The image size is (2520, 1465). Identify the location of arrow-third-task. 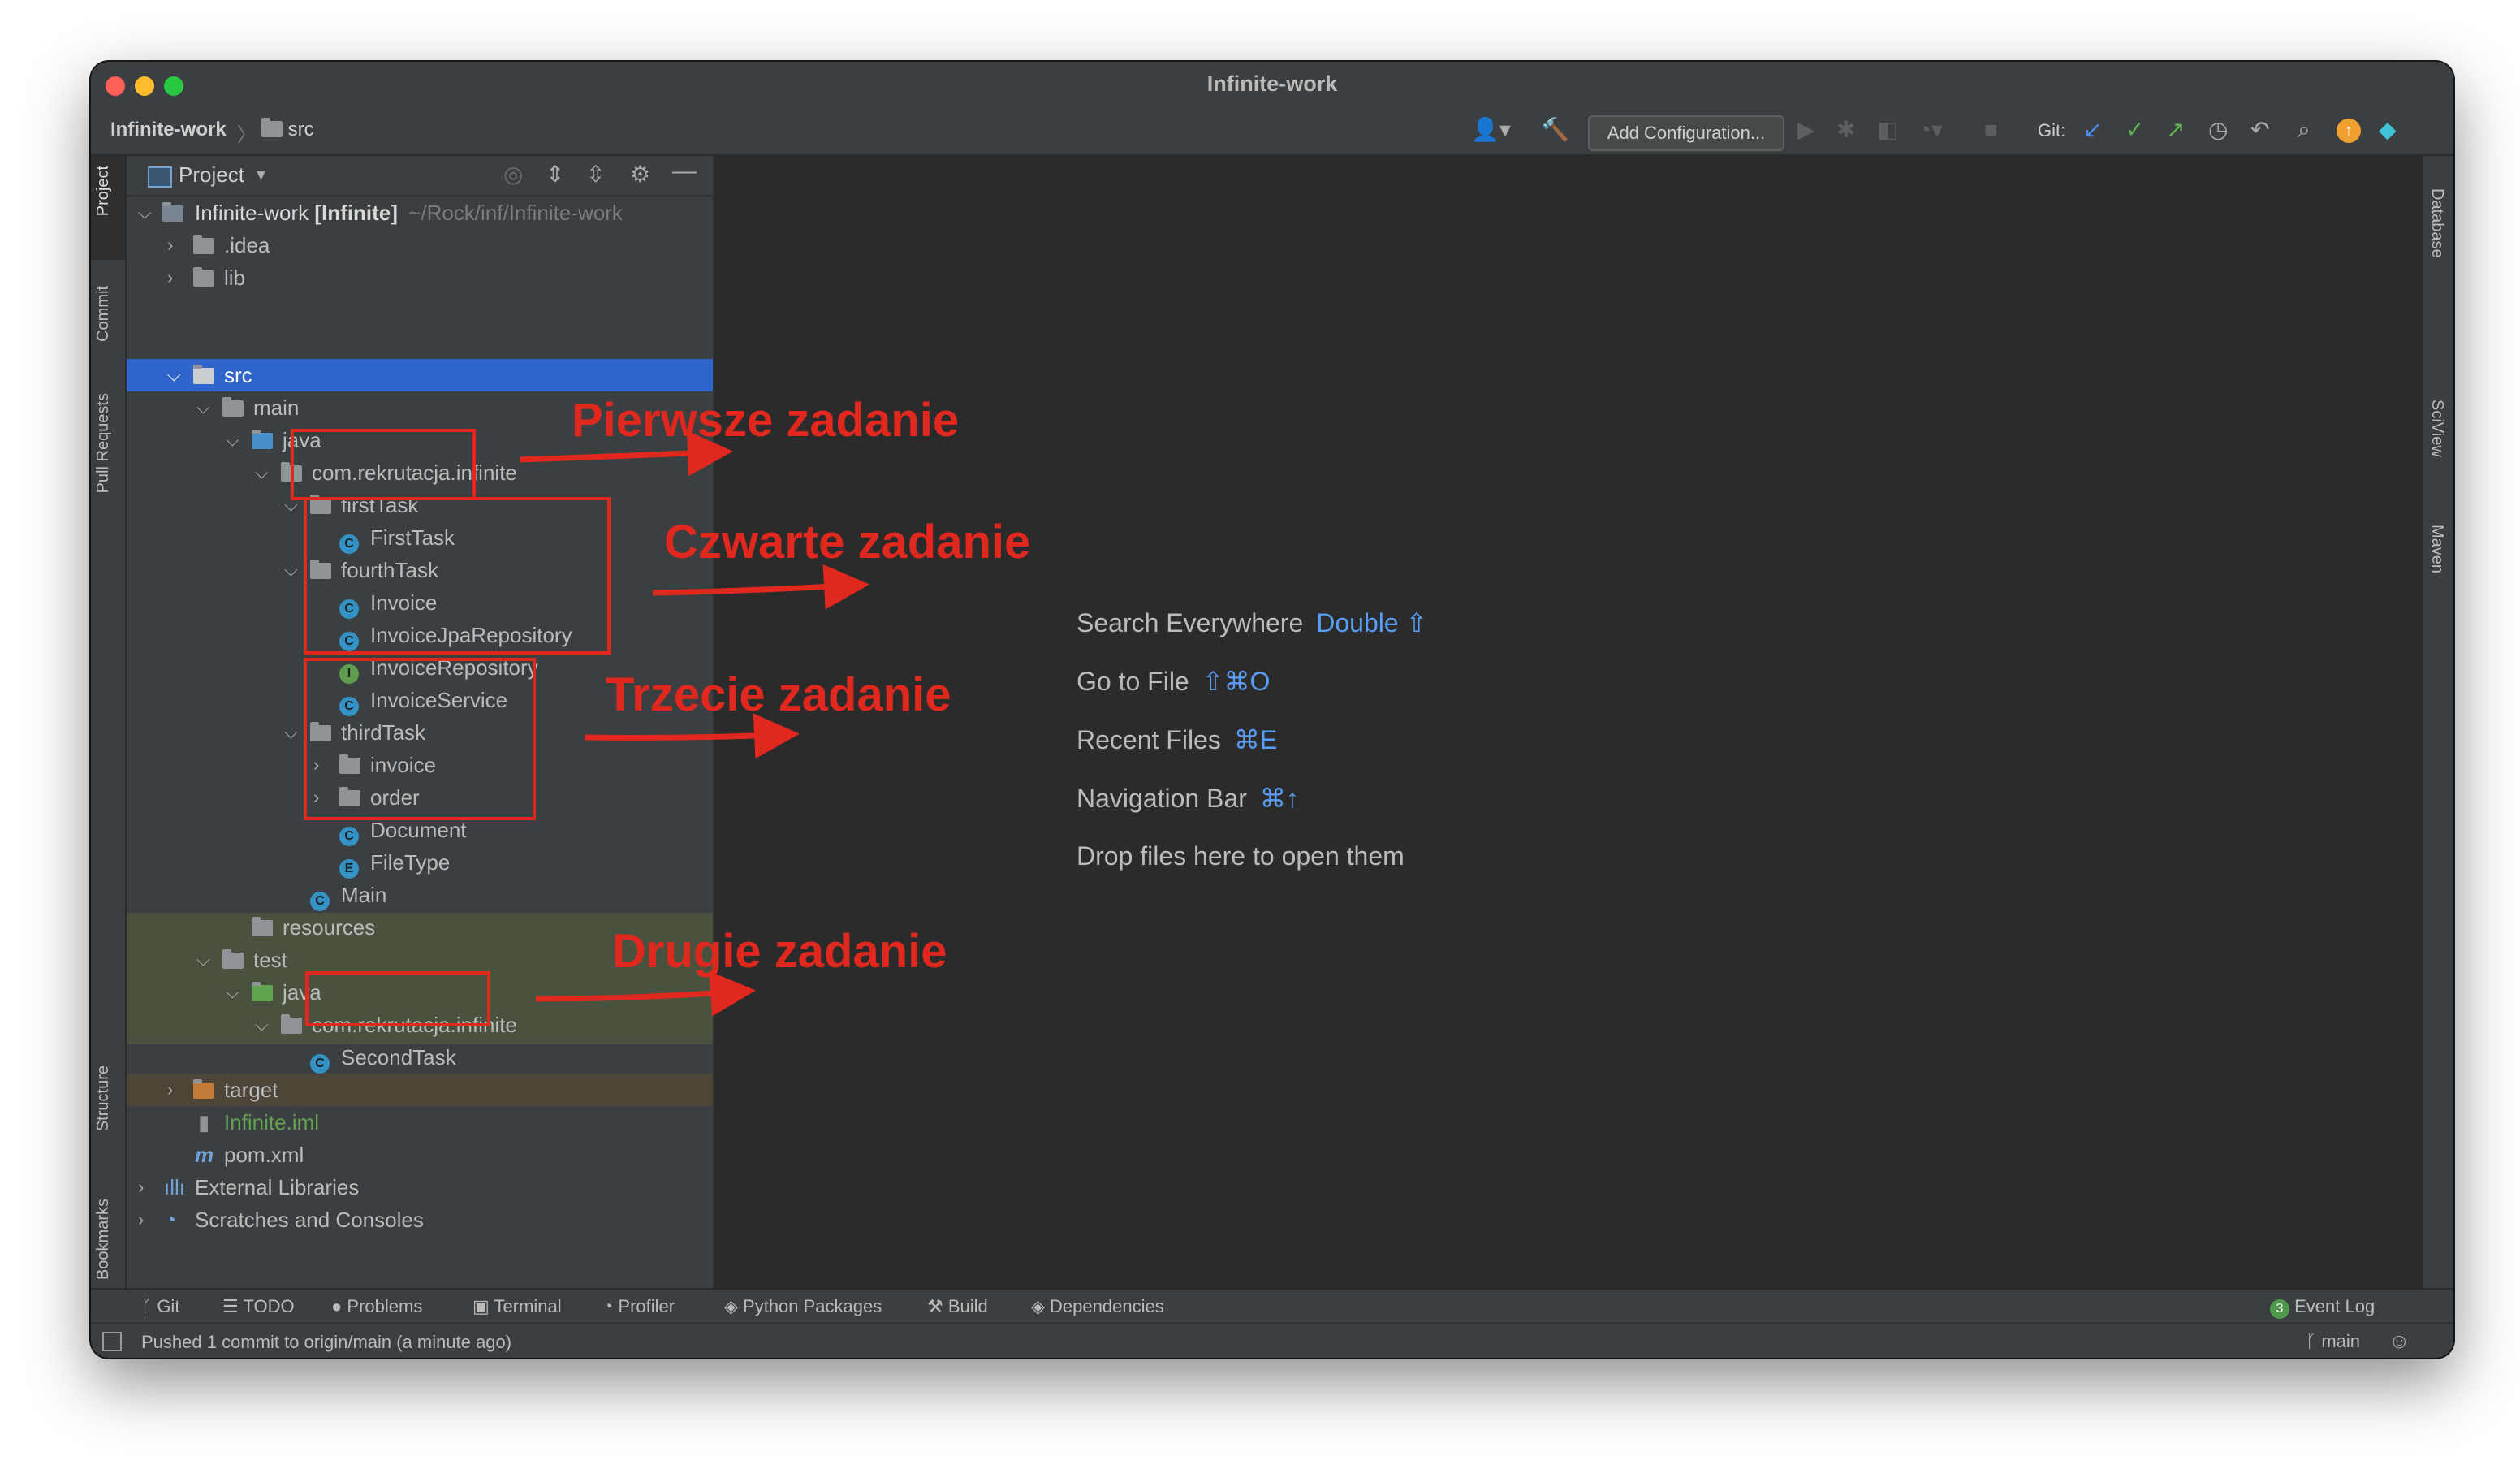
(692, 736).